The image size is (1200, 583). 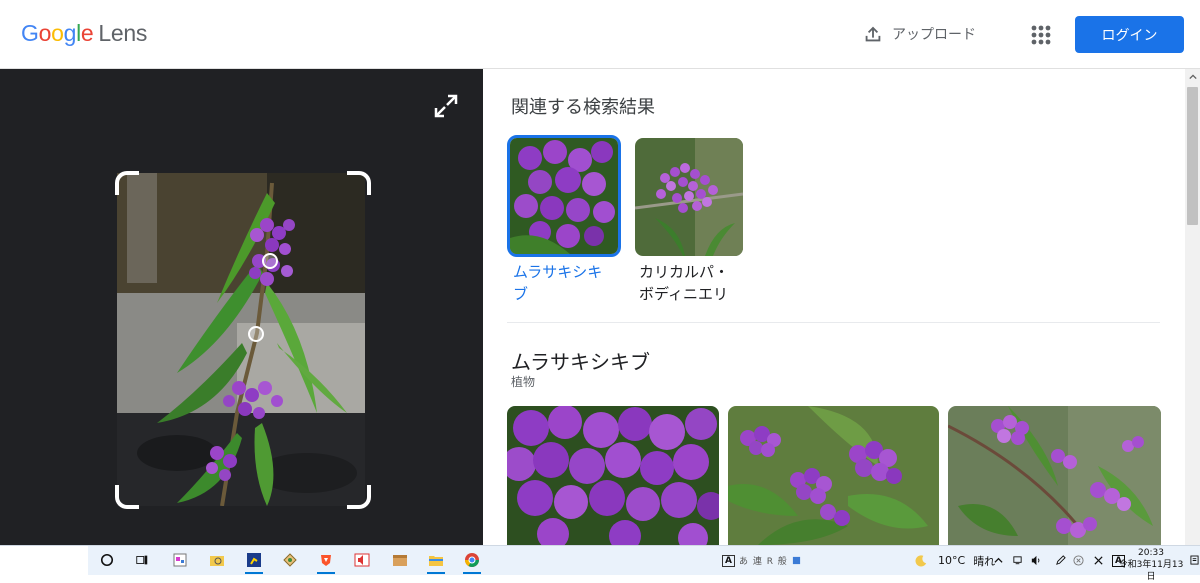 I want to click on task-view-button, so click(x=142, y=560).